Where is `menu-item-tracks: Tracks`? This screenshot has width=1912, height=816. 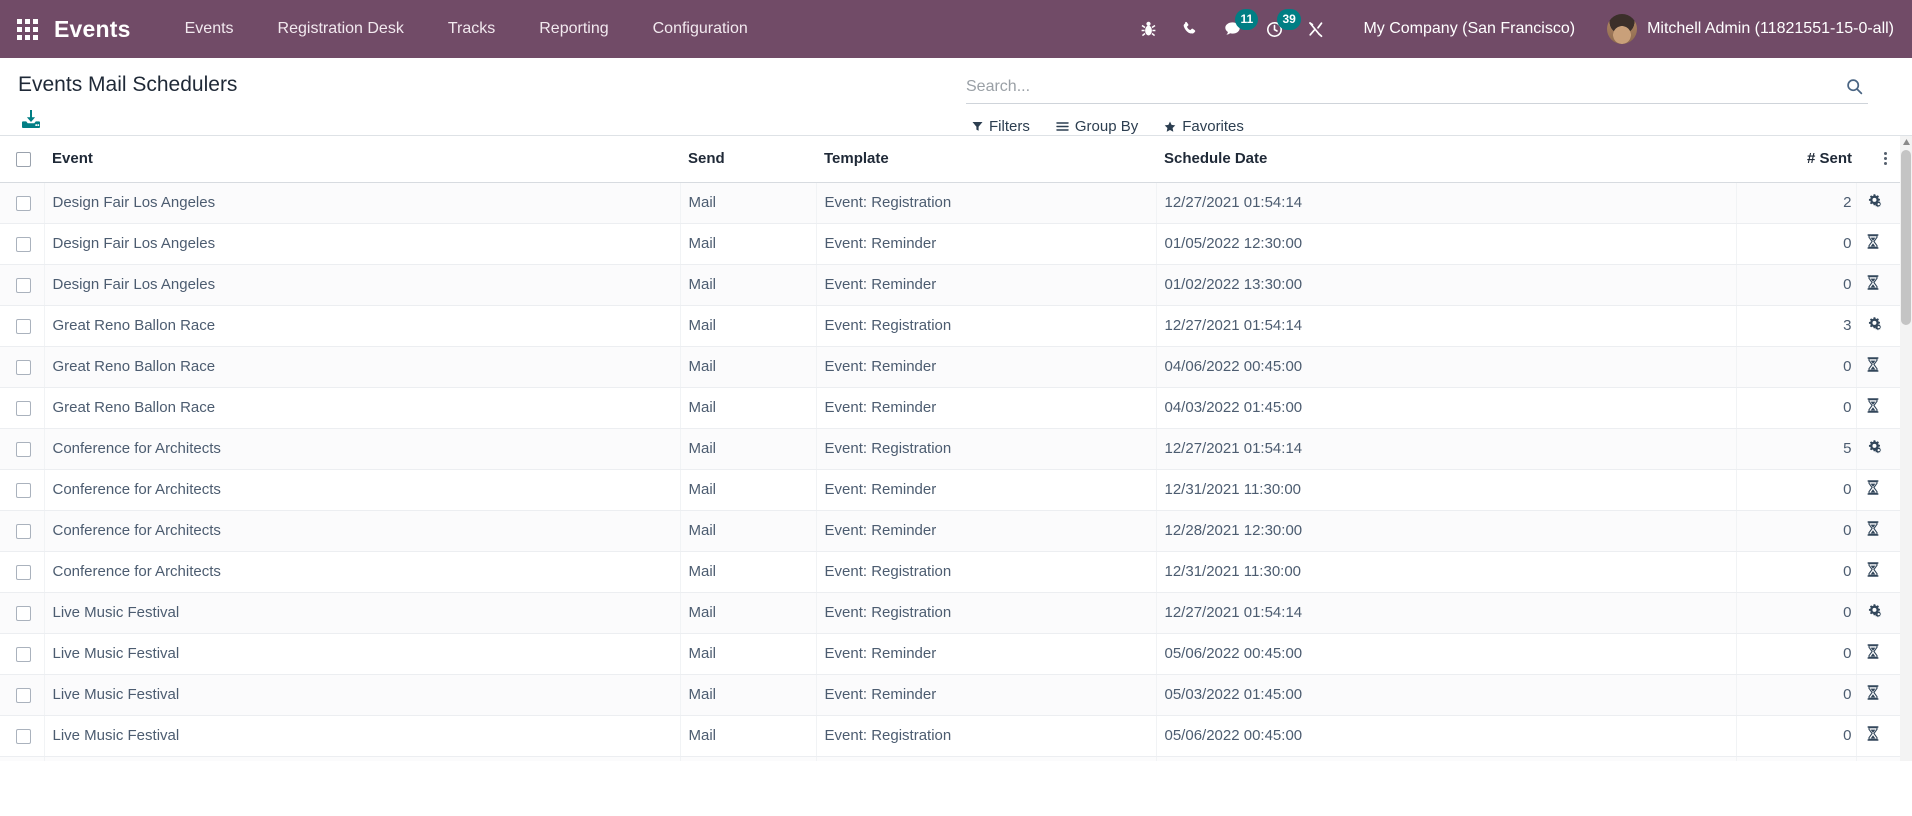
menu-item-tracks: Tracks is located at coordinates (471, 29).